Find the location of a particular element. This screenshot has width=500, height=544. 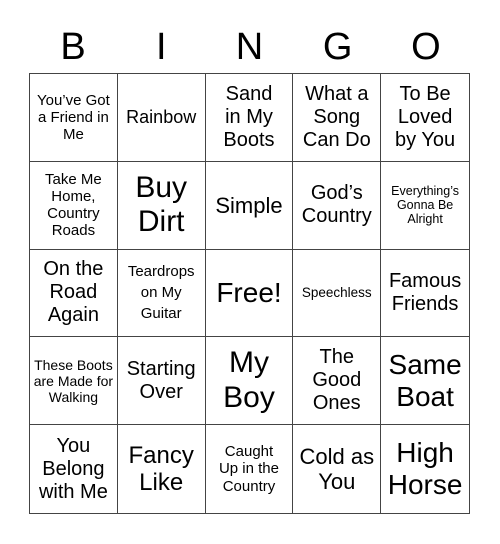

header-letter-b: B is located at coordinates (73, 47).